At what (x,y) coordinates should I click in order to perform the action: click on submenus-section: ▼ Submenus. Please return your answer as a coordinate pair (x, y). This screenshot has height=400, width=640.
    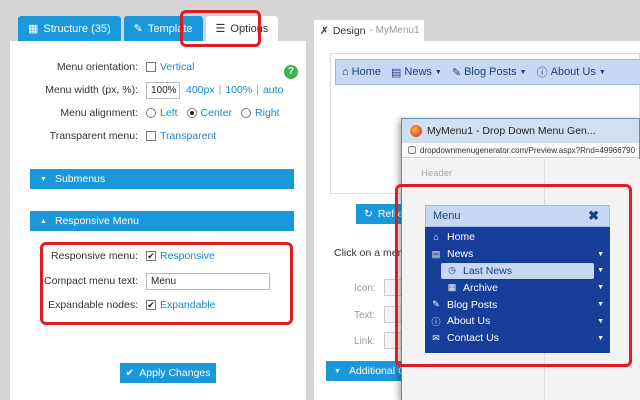
    Looking at the image, I should click on (162, 179).